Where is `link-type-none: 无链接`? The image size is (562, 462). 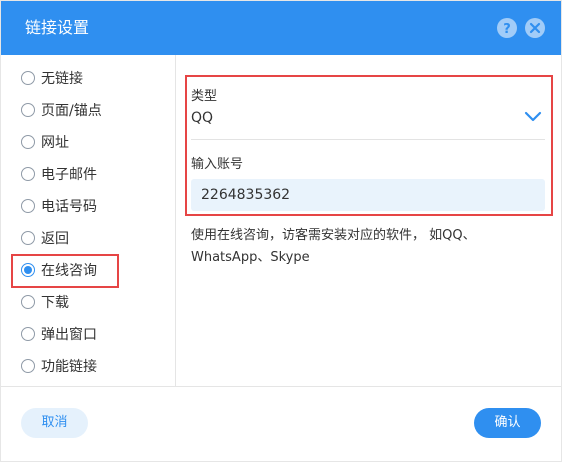 link-type-none: 无链接 is located at coordinates (52, 78).